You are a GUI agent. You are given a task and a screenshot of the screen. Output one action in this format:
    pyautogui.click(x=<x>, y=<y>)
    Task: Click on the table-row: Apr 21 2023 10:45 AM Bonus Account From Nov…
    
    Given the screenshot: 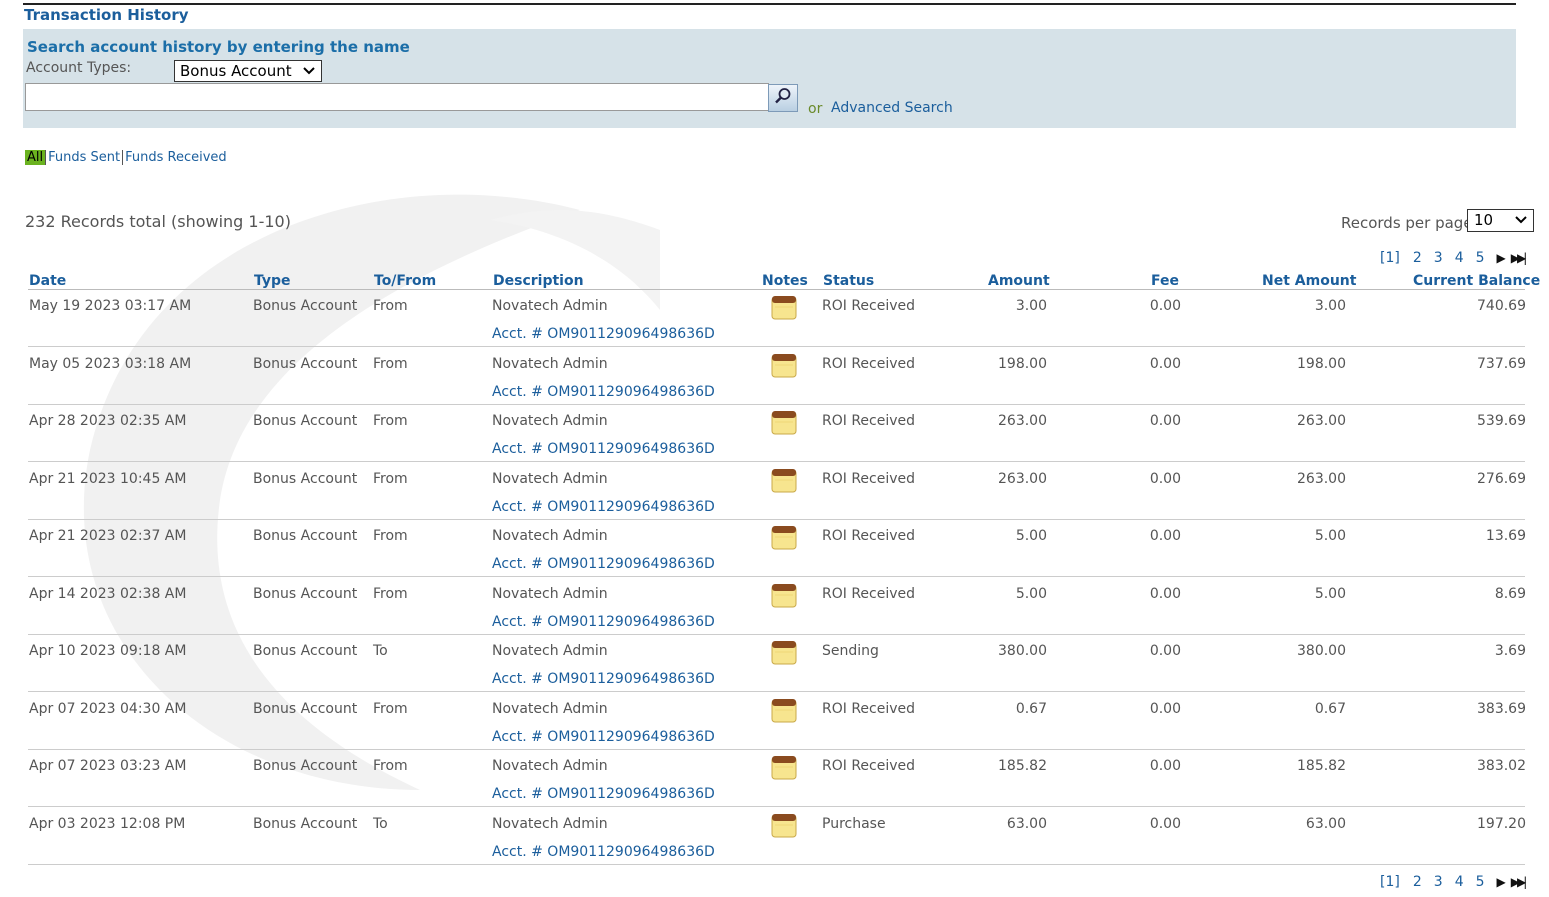 What is the action you would take?
    pyautogui.click(x=774, y=491)
    